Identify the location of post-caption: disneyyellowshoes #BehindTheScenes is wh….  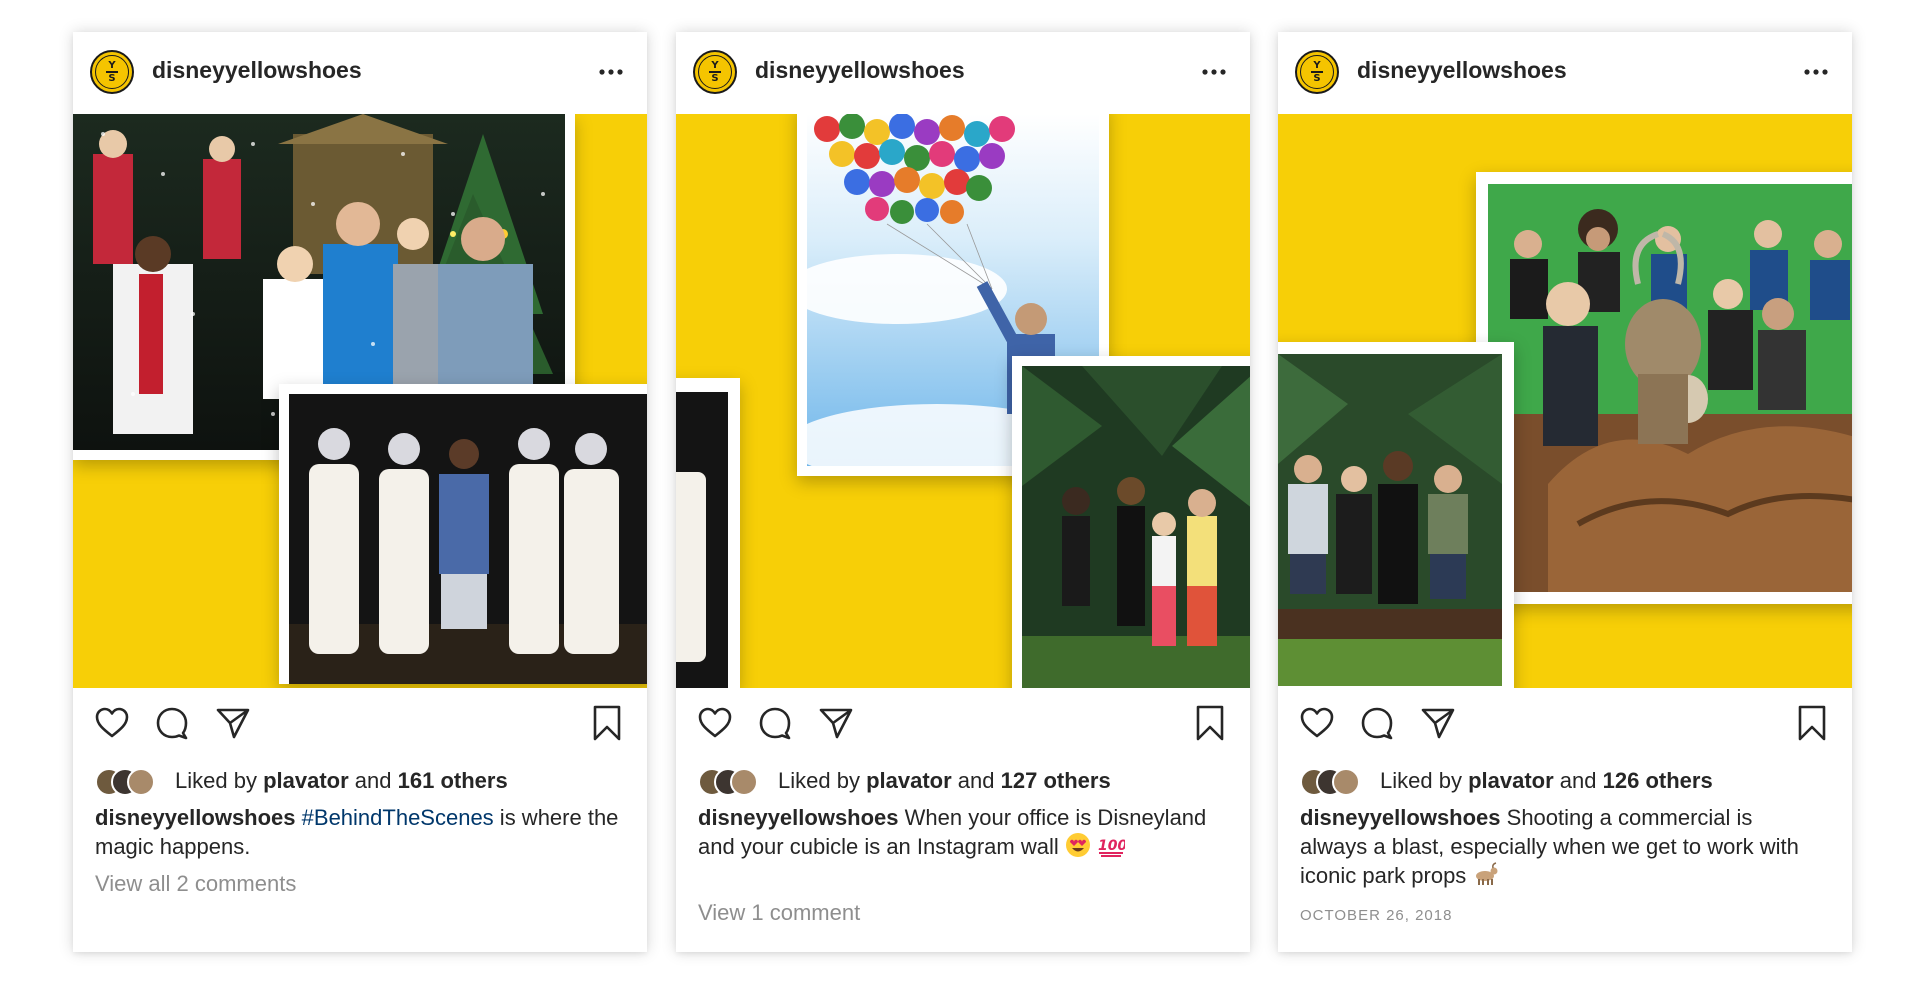
(357, 832).